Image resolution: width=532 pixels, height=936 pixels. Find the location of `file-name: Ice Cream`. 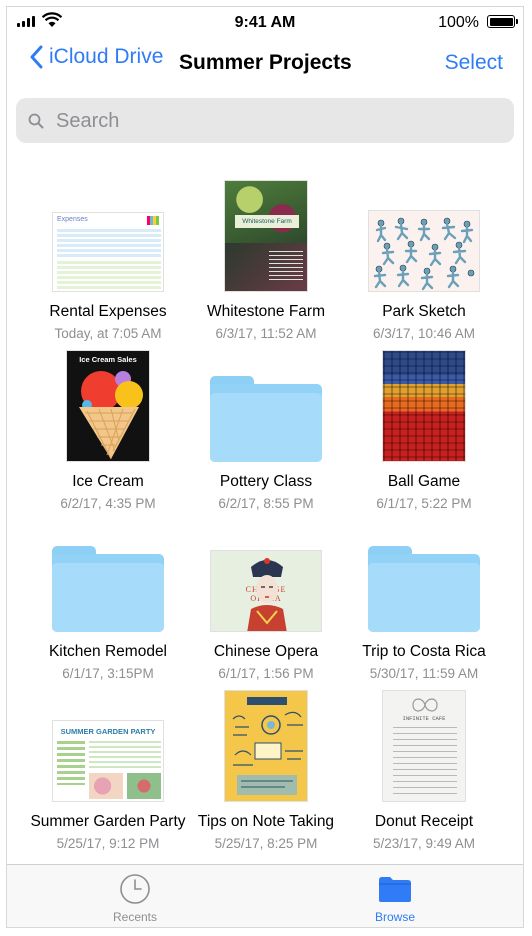

file-name: Ice Cream is located at coordinates (108, 481).